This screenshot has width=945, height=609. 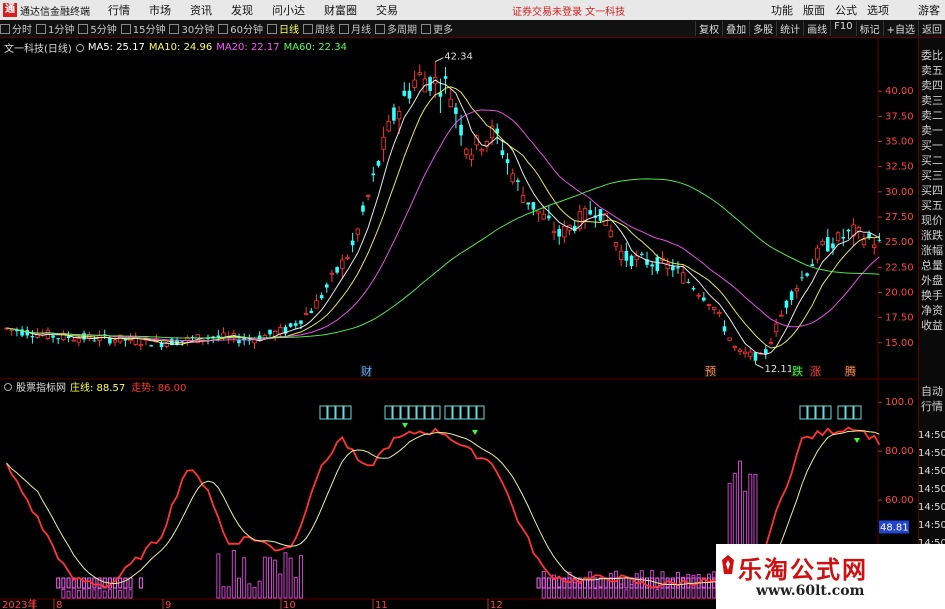 What do you see at coordinates (285, 28) in the screenshot?
I see `period-tab: 日线` at bounding box center [285, 28].